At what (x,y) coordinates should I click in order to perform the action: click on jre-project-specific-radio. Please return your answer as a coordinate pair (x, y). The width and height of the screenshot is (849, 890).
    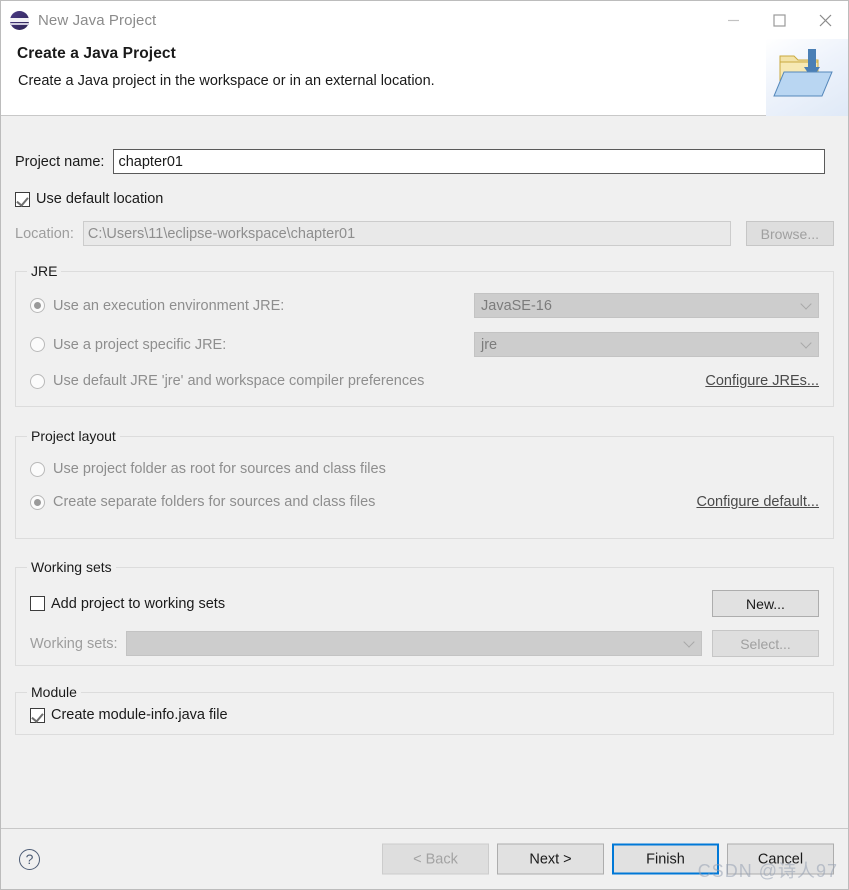
    Looking at the image, I should click on (37, 344).